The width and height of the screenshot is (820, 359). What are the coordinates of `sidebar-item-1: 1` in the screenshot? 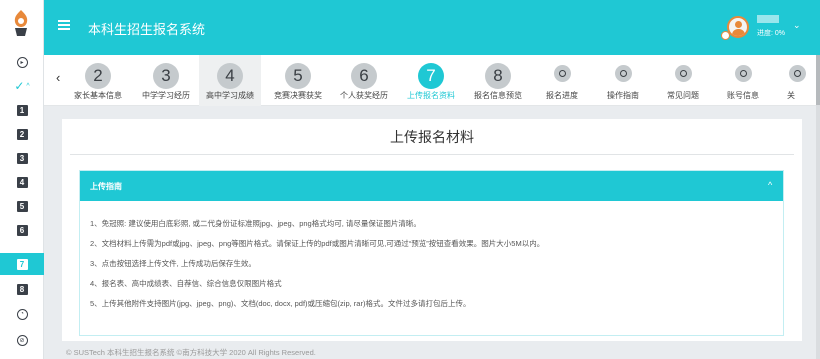 It's located at (22, 110).